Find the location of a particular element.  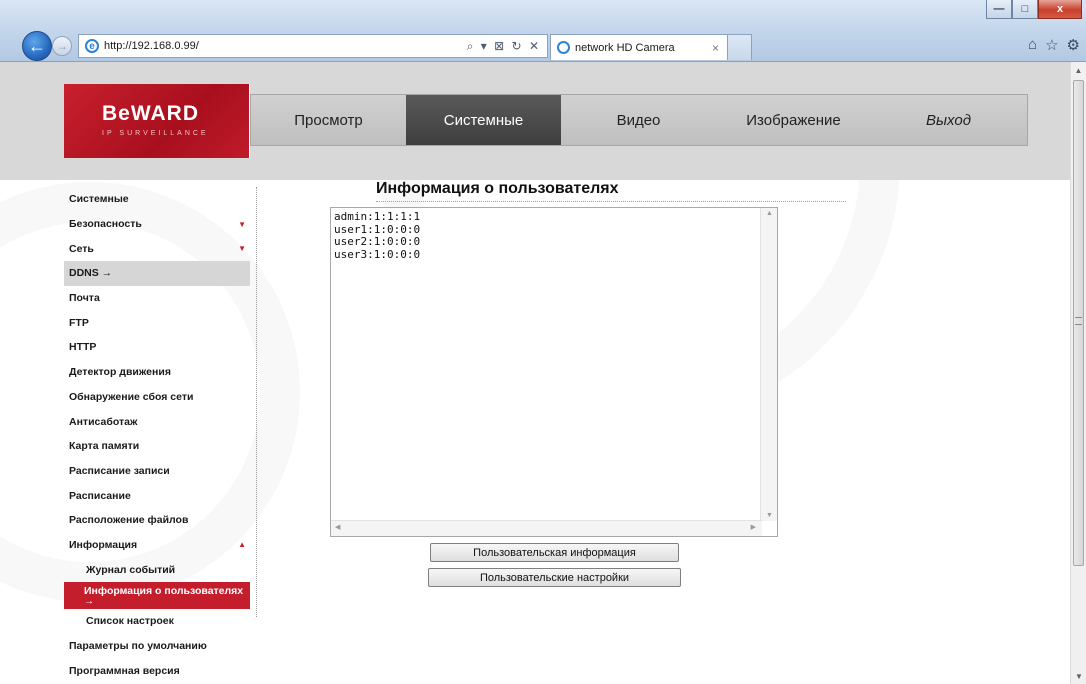

sidebar-item-label: Почта is located at coordinates (84, 298).